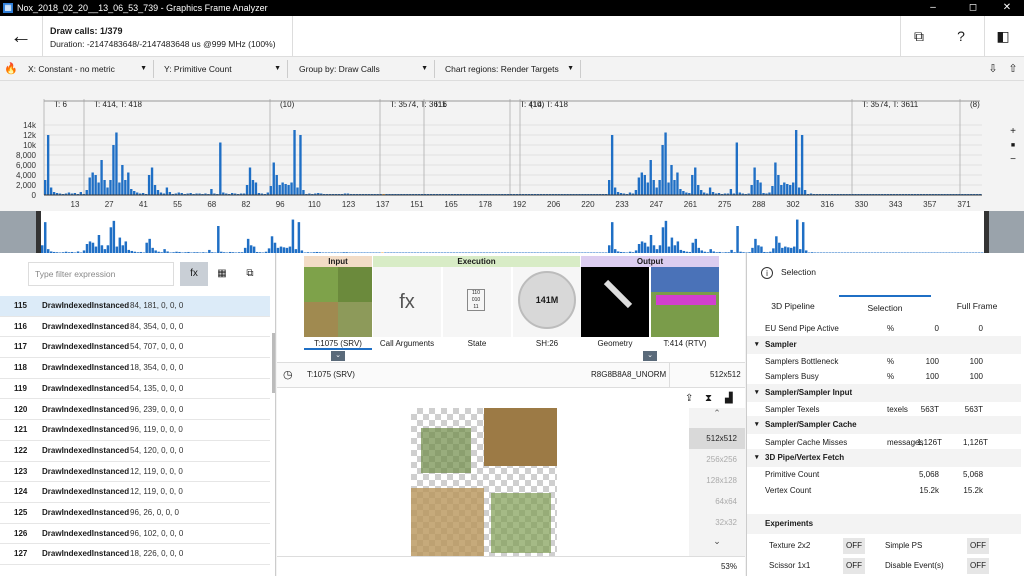  What do you see at coordinates (135, 472) in the screenshot?
I see `list-item: 123 DrawIndexedInstanced 12, 119, 0, 0, 0` at bounding box center [135, 472].